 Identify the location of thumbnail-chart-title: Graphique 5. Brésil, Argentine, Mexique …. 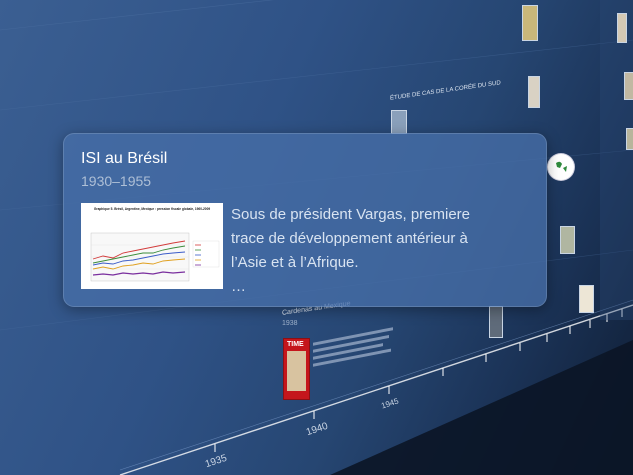
(152, 209).